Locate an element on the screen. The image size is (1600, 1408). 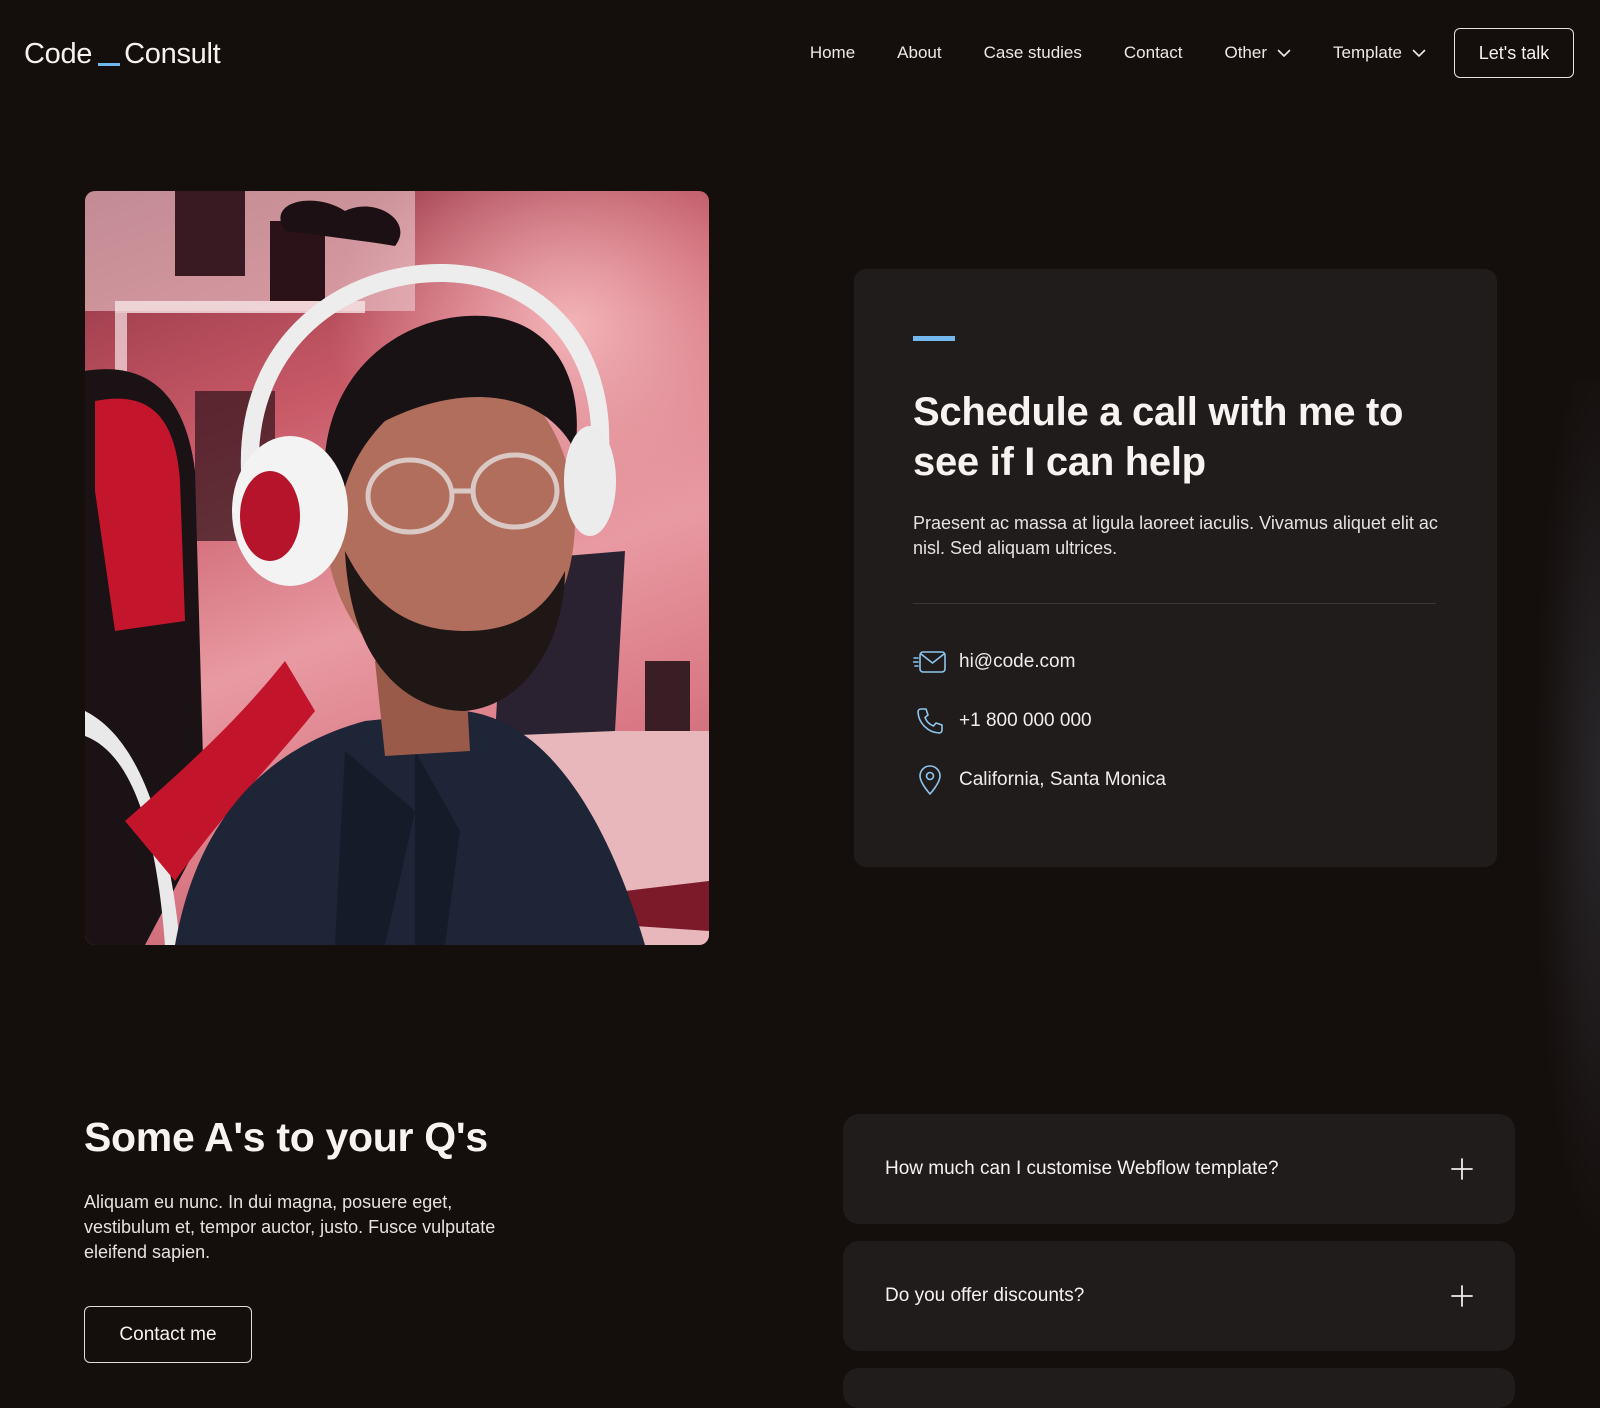
divider is located at coordinates (1174, 603).